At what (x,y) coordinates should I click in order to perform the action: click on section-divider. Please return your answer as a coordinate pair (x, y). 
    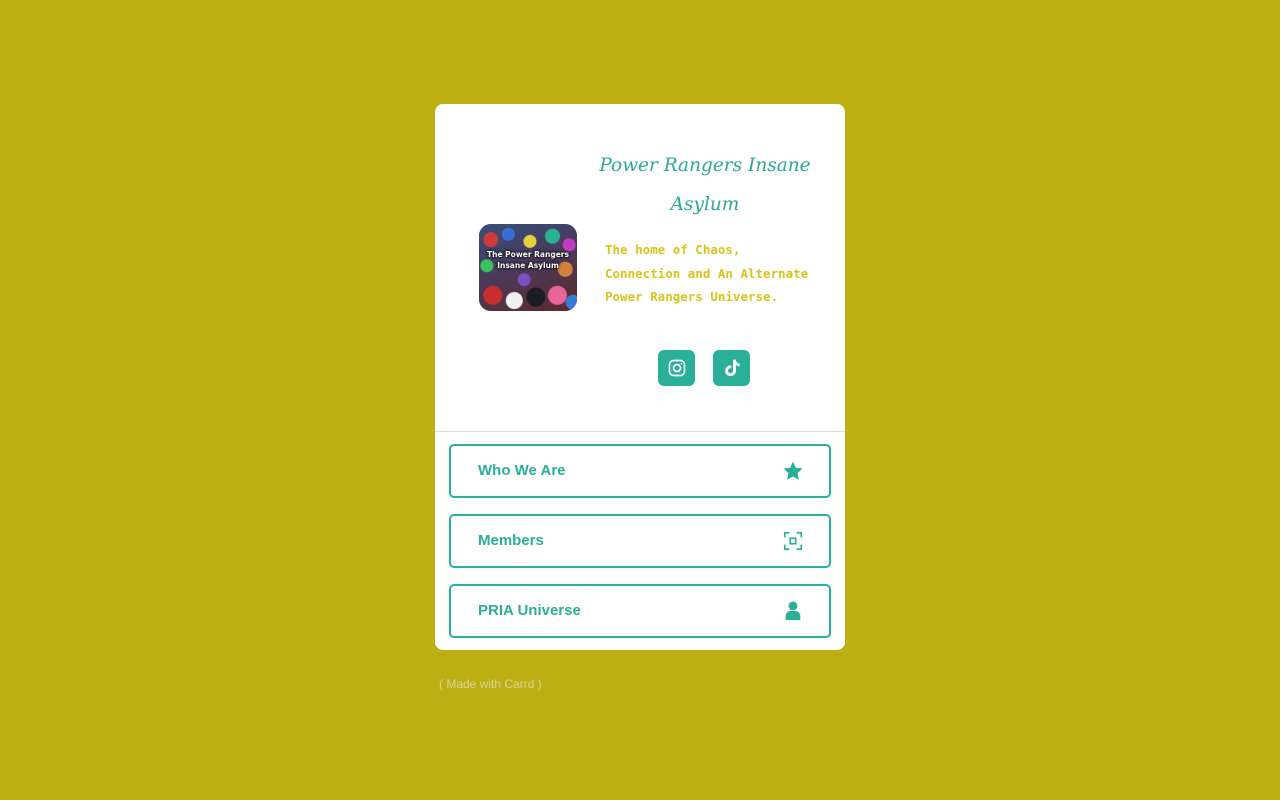
    Looking at the image, I should click on (640, 431).